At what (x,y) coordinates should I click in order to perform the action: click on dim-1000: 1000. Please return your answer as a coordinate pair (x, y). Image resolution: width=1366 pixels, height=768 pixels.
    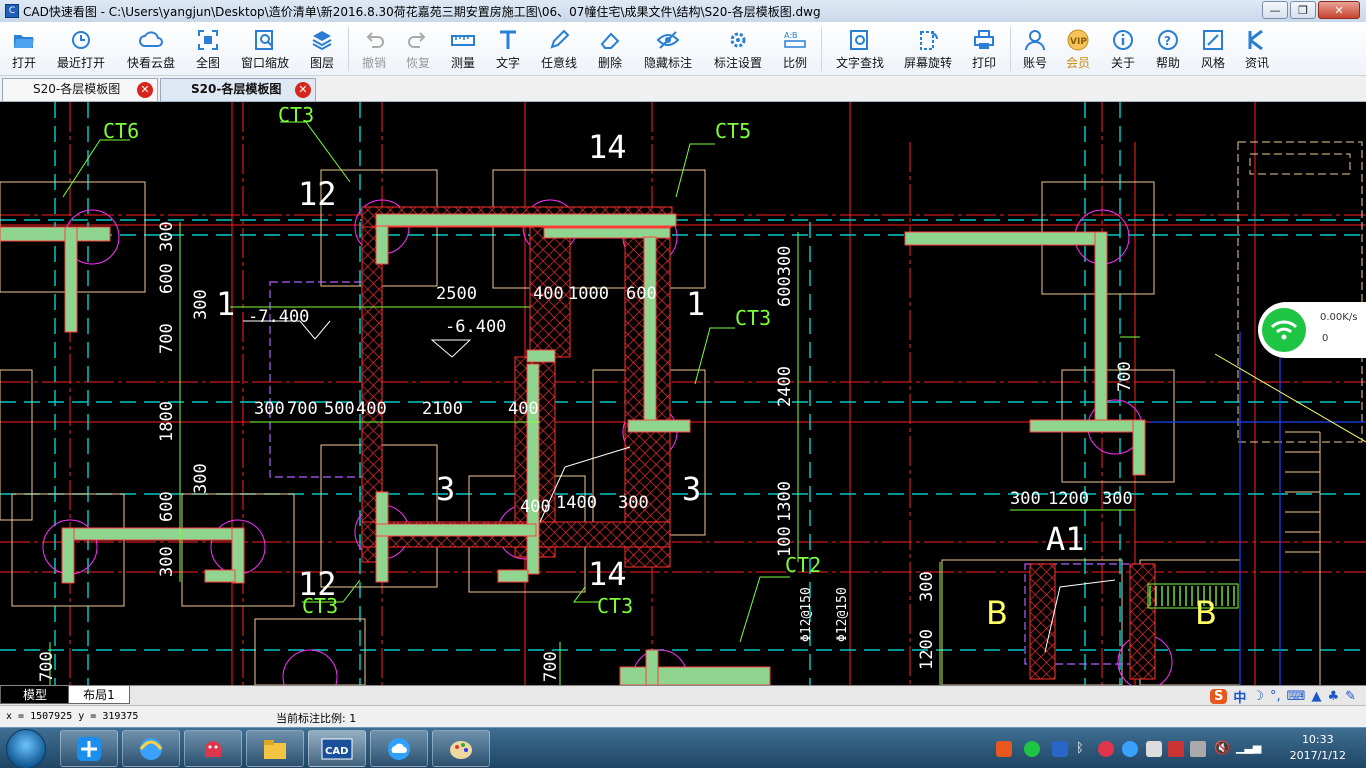
    Looking at the image, I should click on (588, 294).